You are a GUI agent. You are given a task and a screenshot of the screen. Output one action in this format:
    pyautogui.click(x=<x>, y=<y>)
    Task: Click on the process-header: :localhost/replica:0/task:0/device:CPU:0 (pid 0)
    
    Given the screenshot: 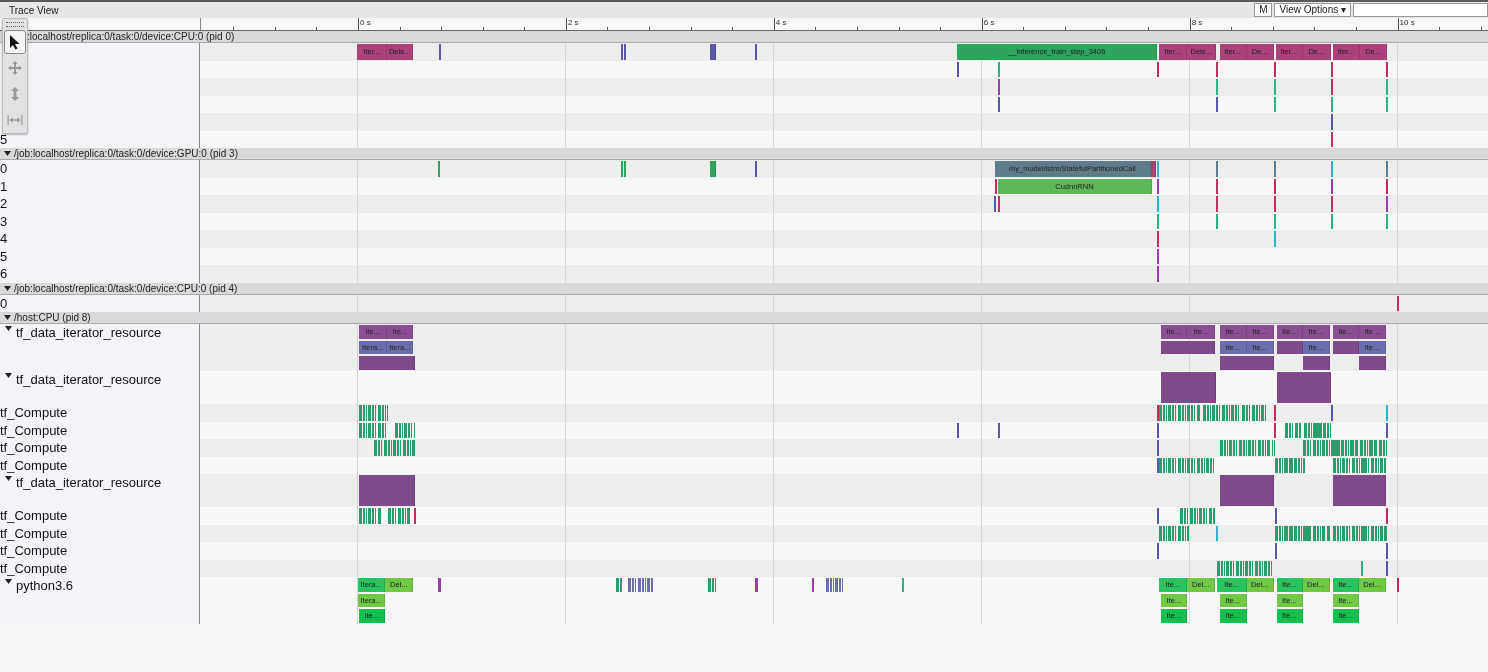 What is the action you would take?
    pyautogui.click(x=744, y=37)
    